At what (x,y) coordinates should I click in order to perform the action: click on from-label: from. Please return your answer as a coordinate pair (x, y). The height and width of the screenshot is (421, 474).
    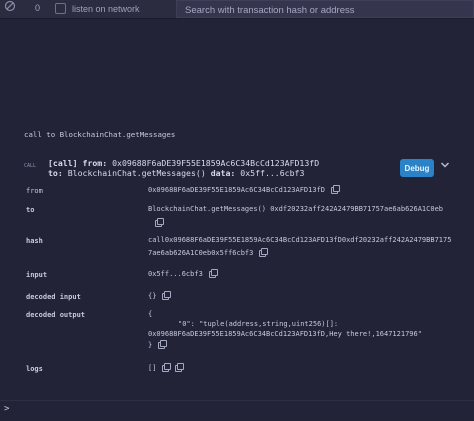
    Looking at the image, I should click on (34, 191).